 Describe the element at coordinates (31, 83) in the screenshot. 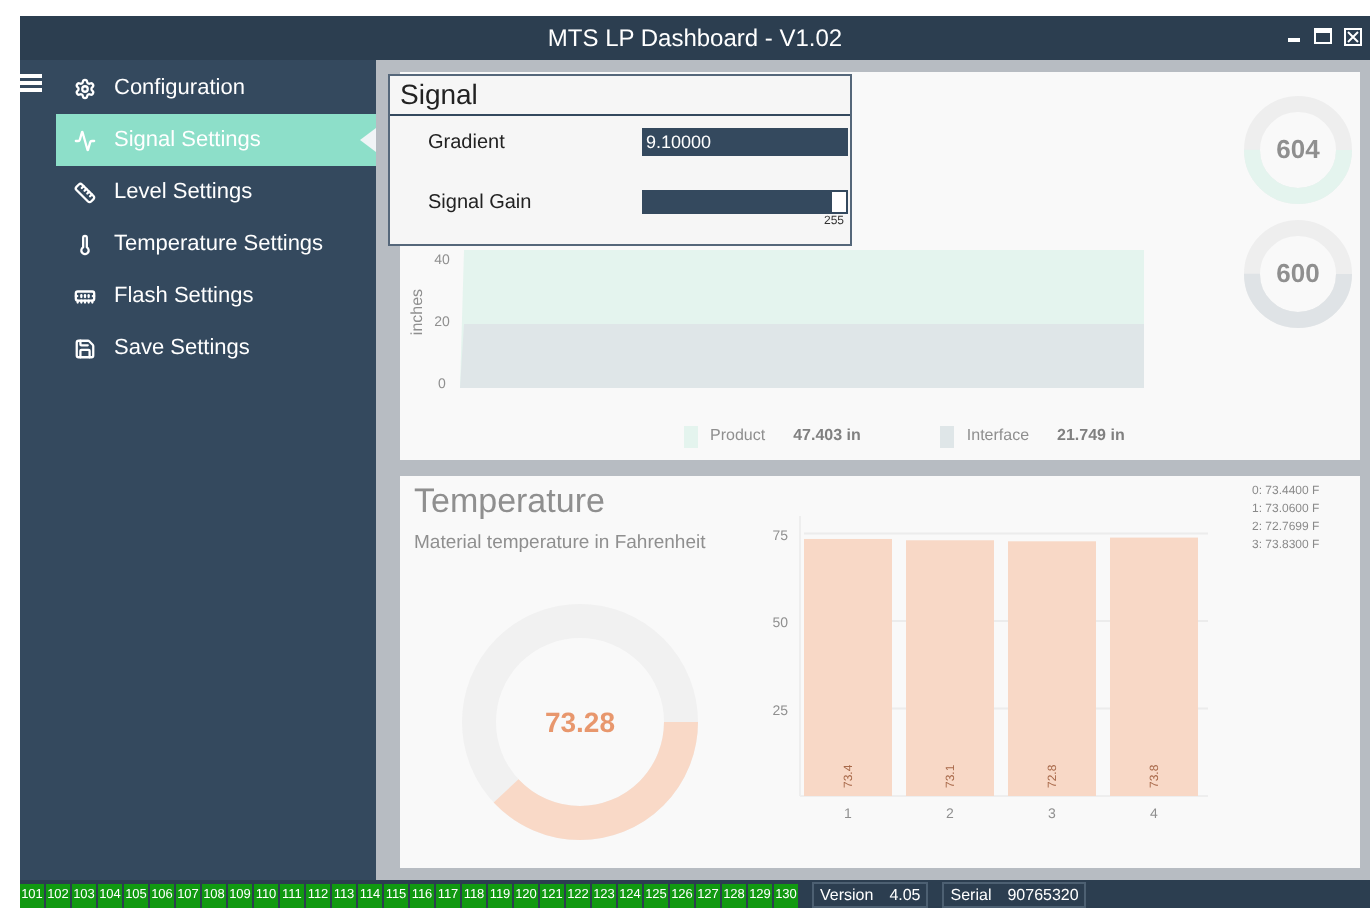

I see `menu-icon` at that location.